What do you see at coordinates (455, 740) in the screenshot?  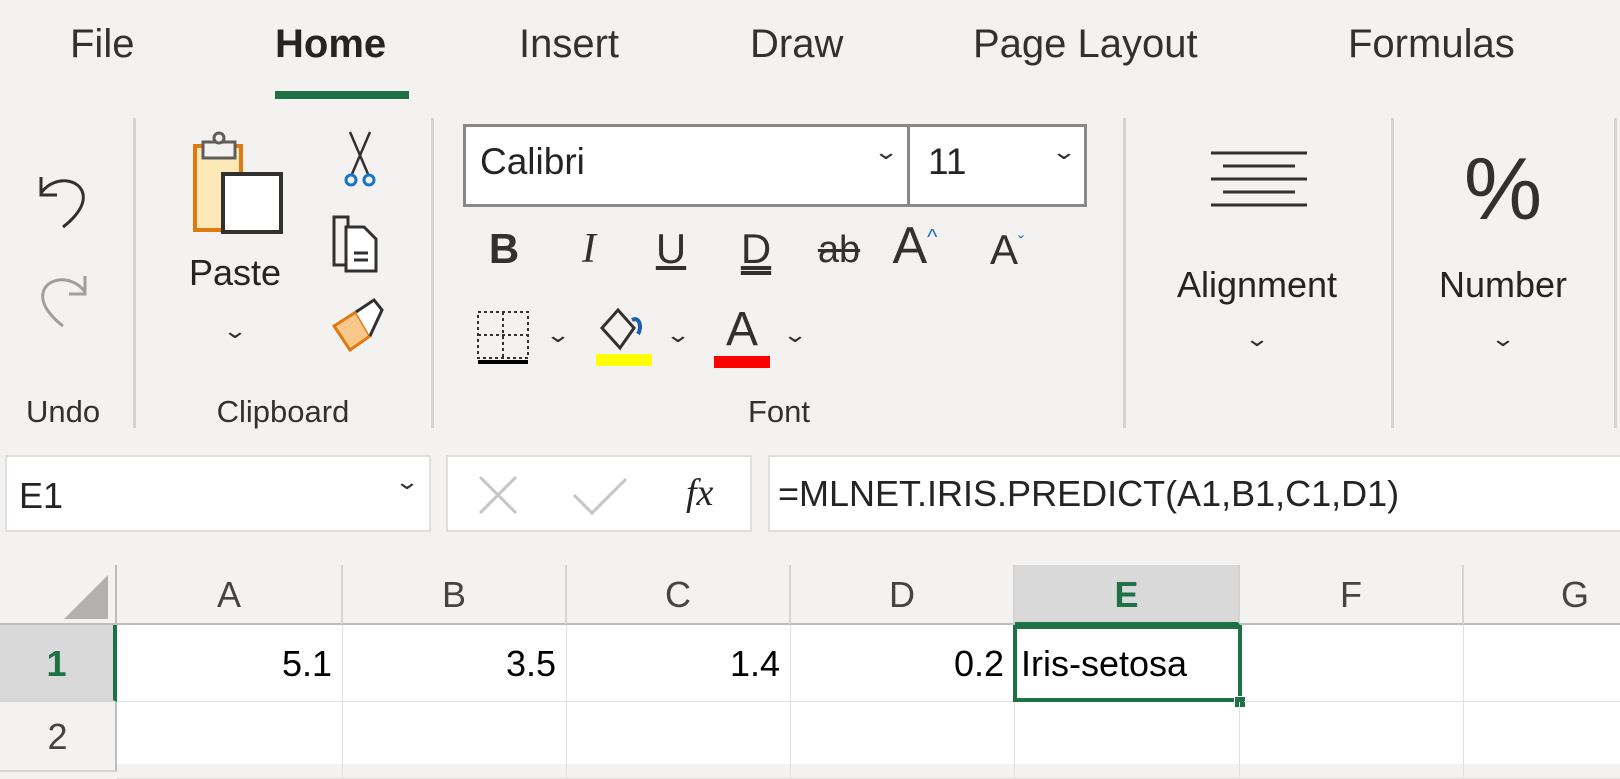 I see `cell-b2` at bounding box center [455, 740].